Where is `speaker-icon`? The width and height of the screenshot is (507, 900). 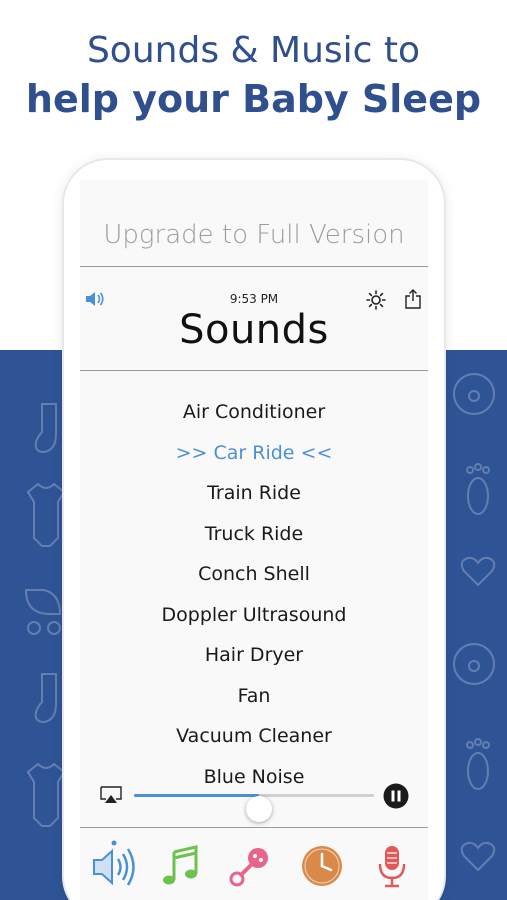 speaker-icon is located at coordinates (114, 863).